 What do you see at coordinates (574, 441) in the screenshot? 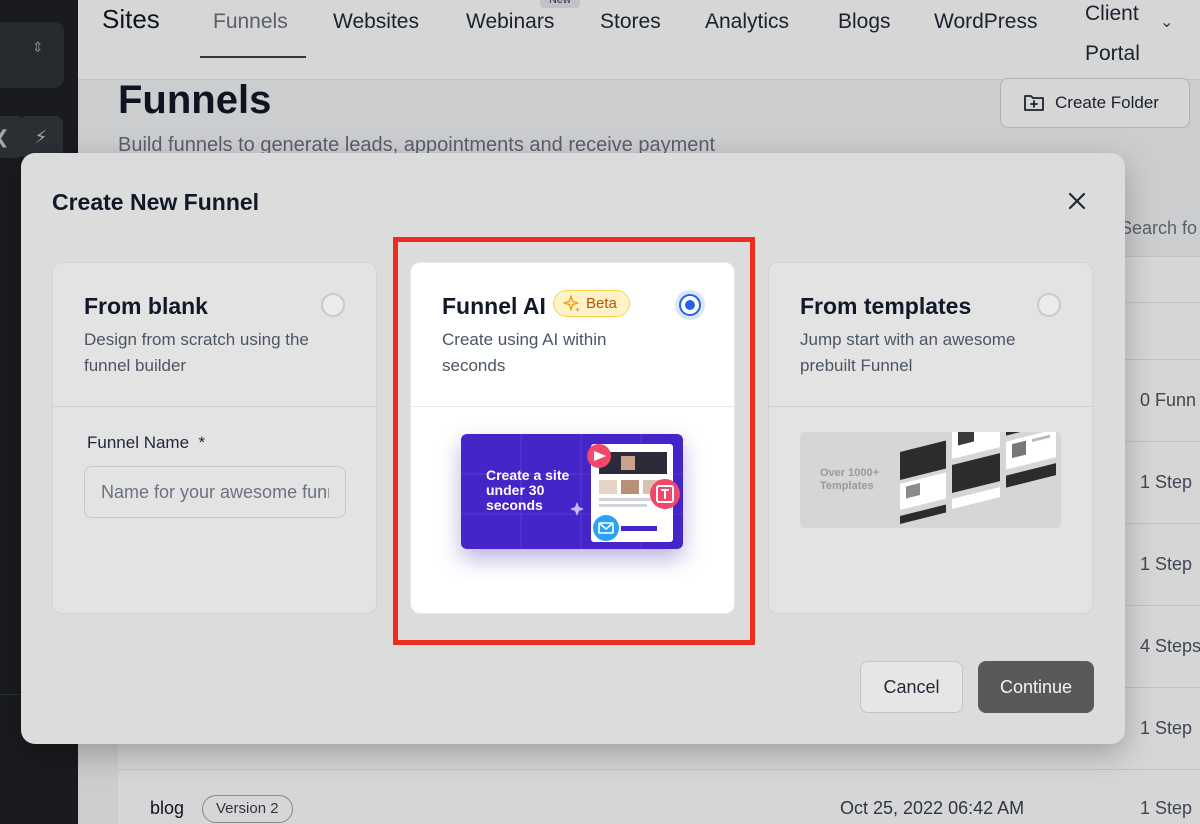
I see `highlight-frame` at bounding box center [574, 441].